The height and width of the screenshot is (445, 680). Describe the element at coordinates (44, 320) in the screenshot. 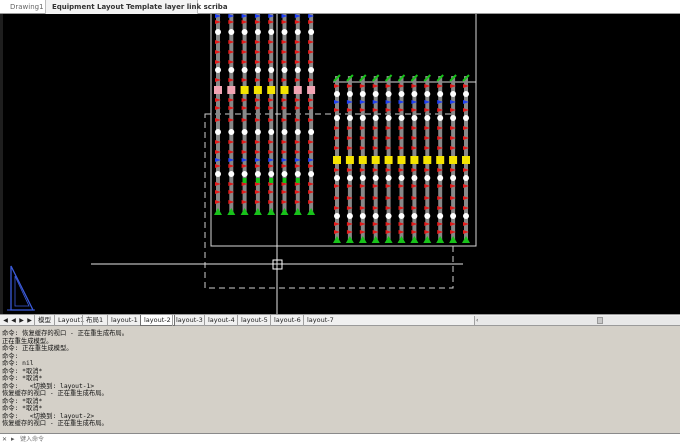

I see `tab-model: 模型` at that location.